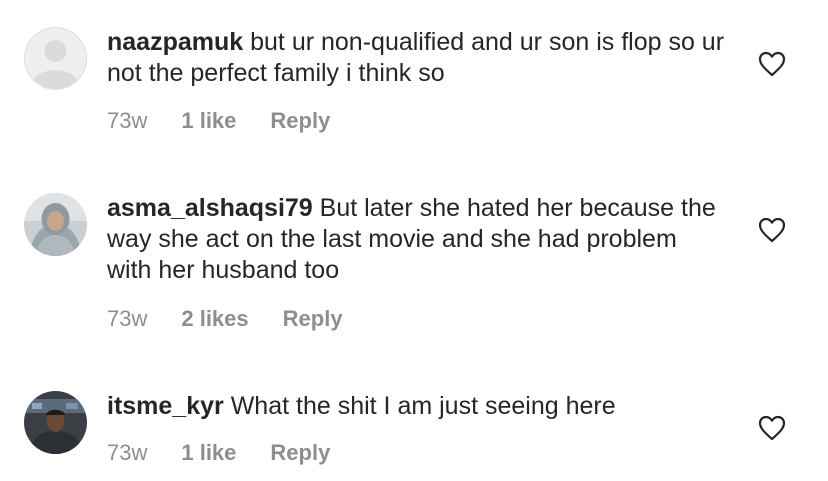 The image size is (828, 481). I want to click on comment-username: asma_alshaqsi79, so click(210, 208).